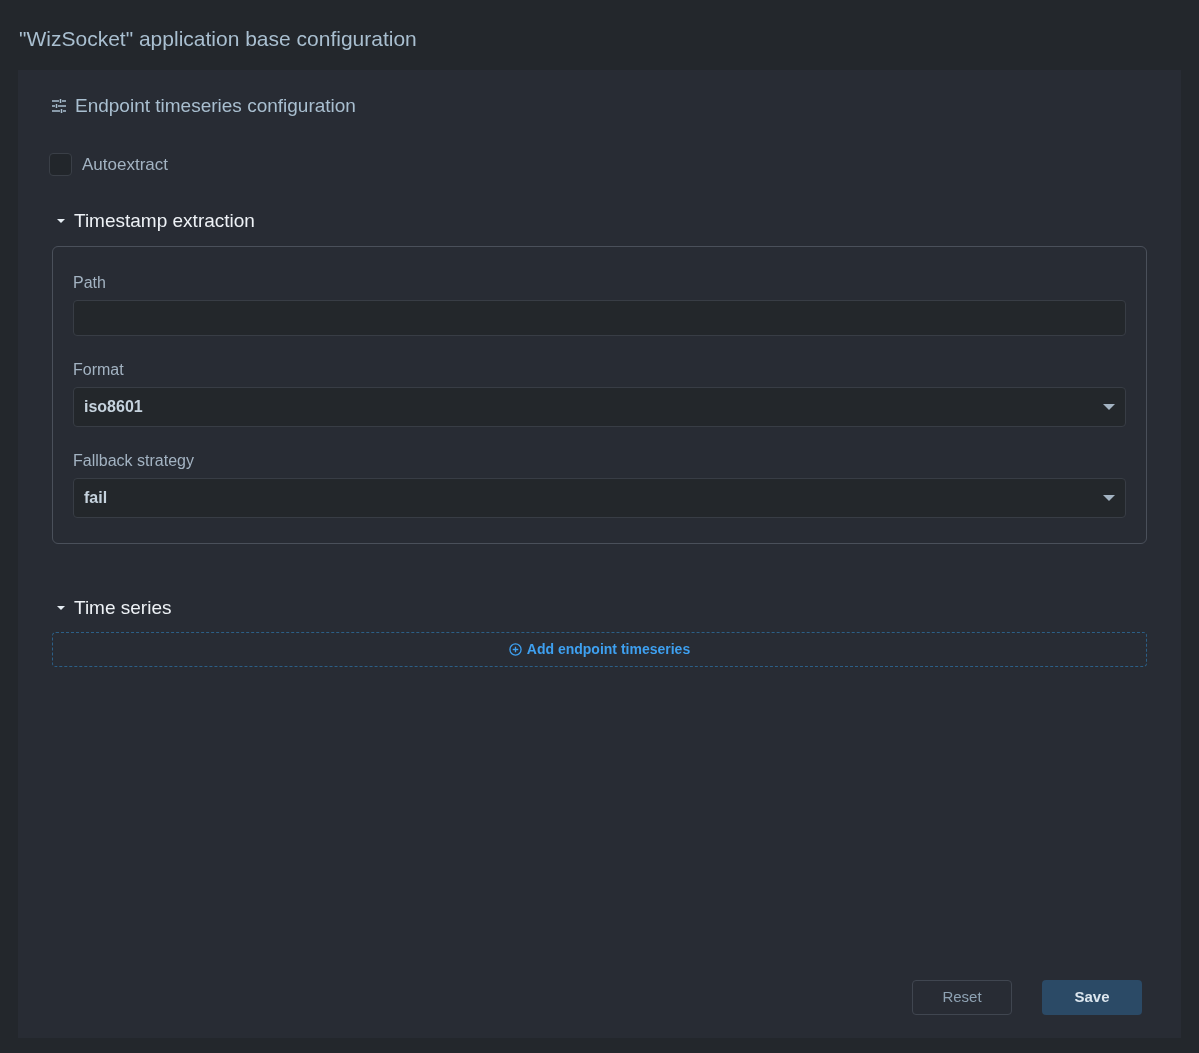 The image size is (1199, 1053). Describe the element at coordinates (515, 649) in the screenshot. I see `add-circle-icon` at that location.